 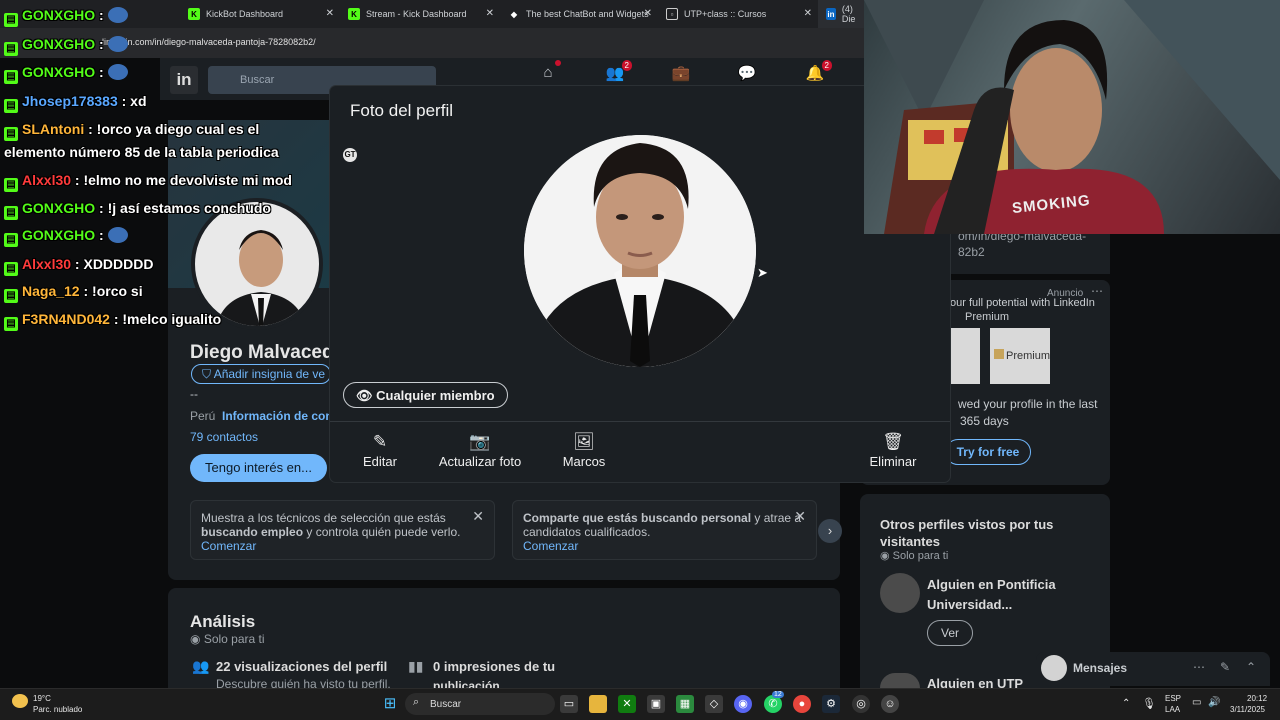 I want to click on delete-button: 🗑 Eliminar, so click(x=893, y=449).